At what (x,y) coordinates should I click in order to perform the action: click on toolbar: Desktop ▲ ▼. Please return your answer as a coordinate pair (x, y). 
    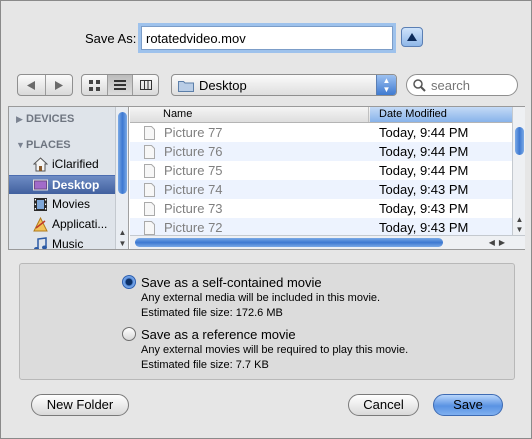
    Looking at the image, I should click on (266, 86).